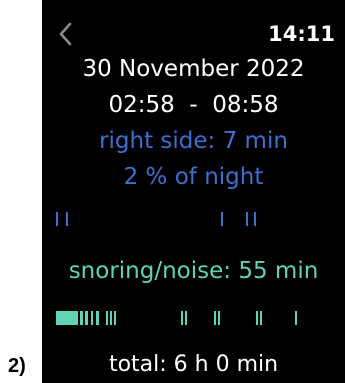  What do you see at coordinates (17, 366) in the screenshot?
I see `figure-label: 2)` at bounding box center [17, 366].